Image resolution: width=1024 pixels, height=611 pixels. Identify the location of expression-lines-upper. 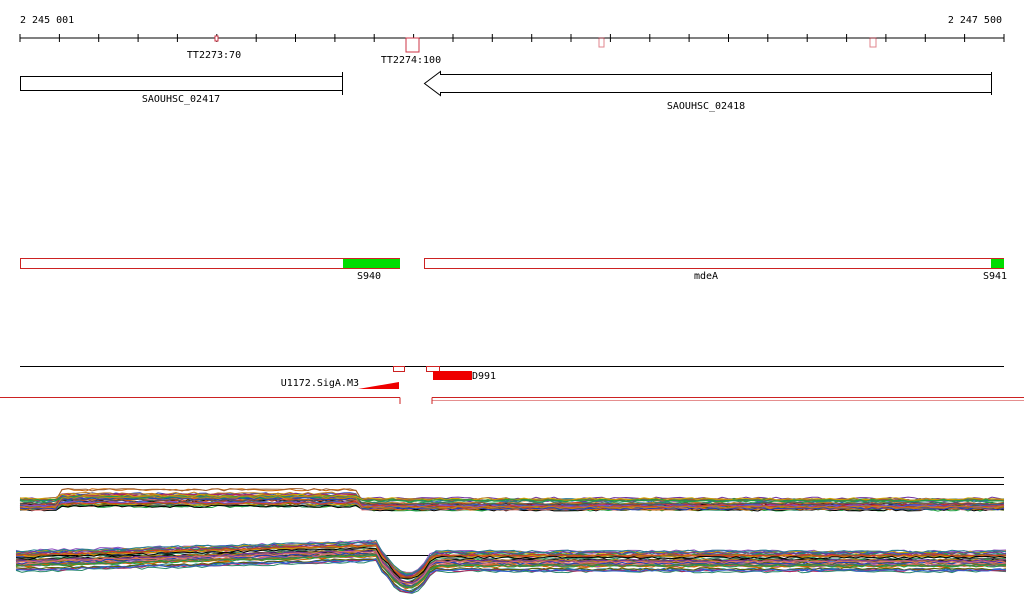
(512, 499).